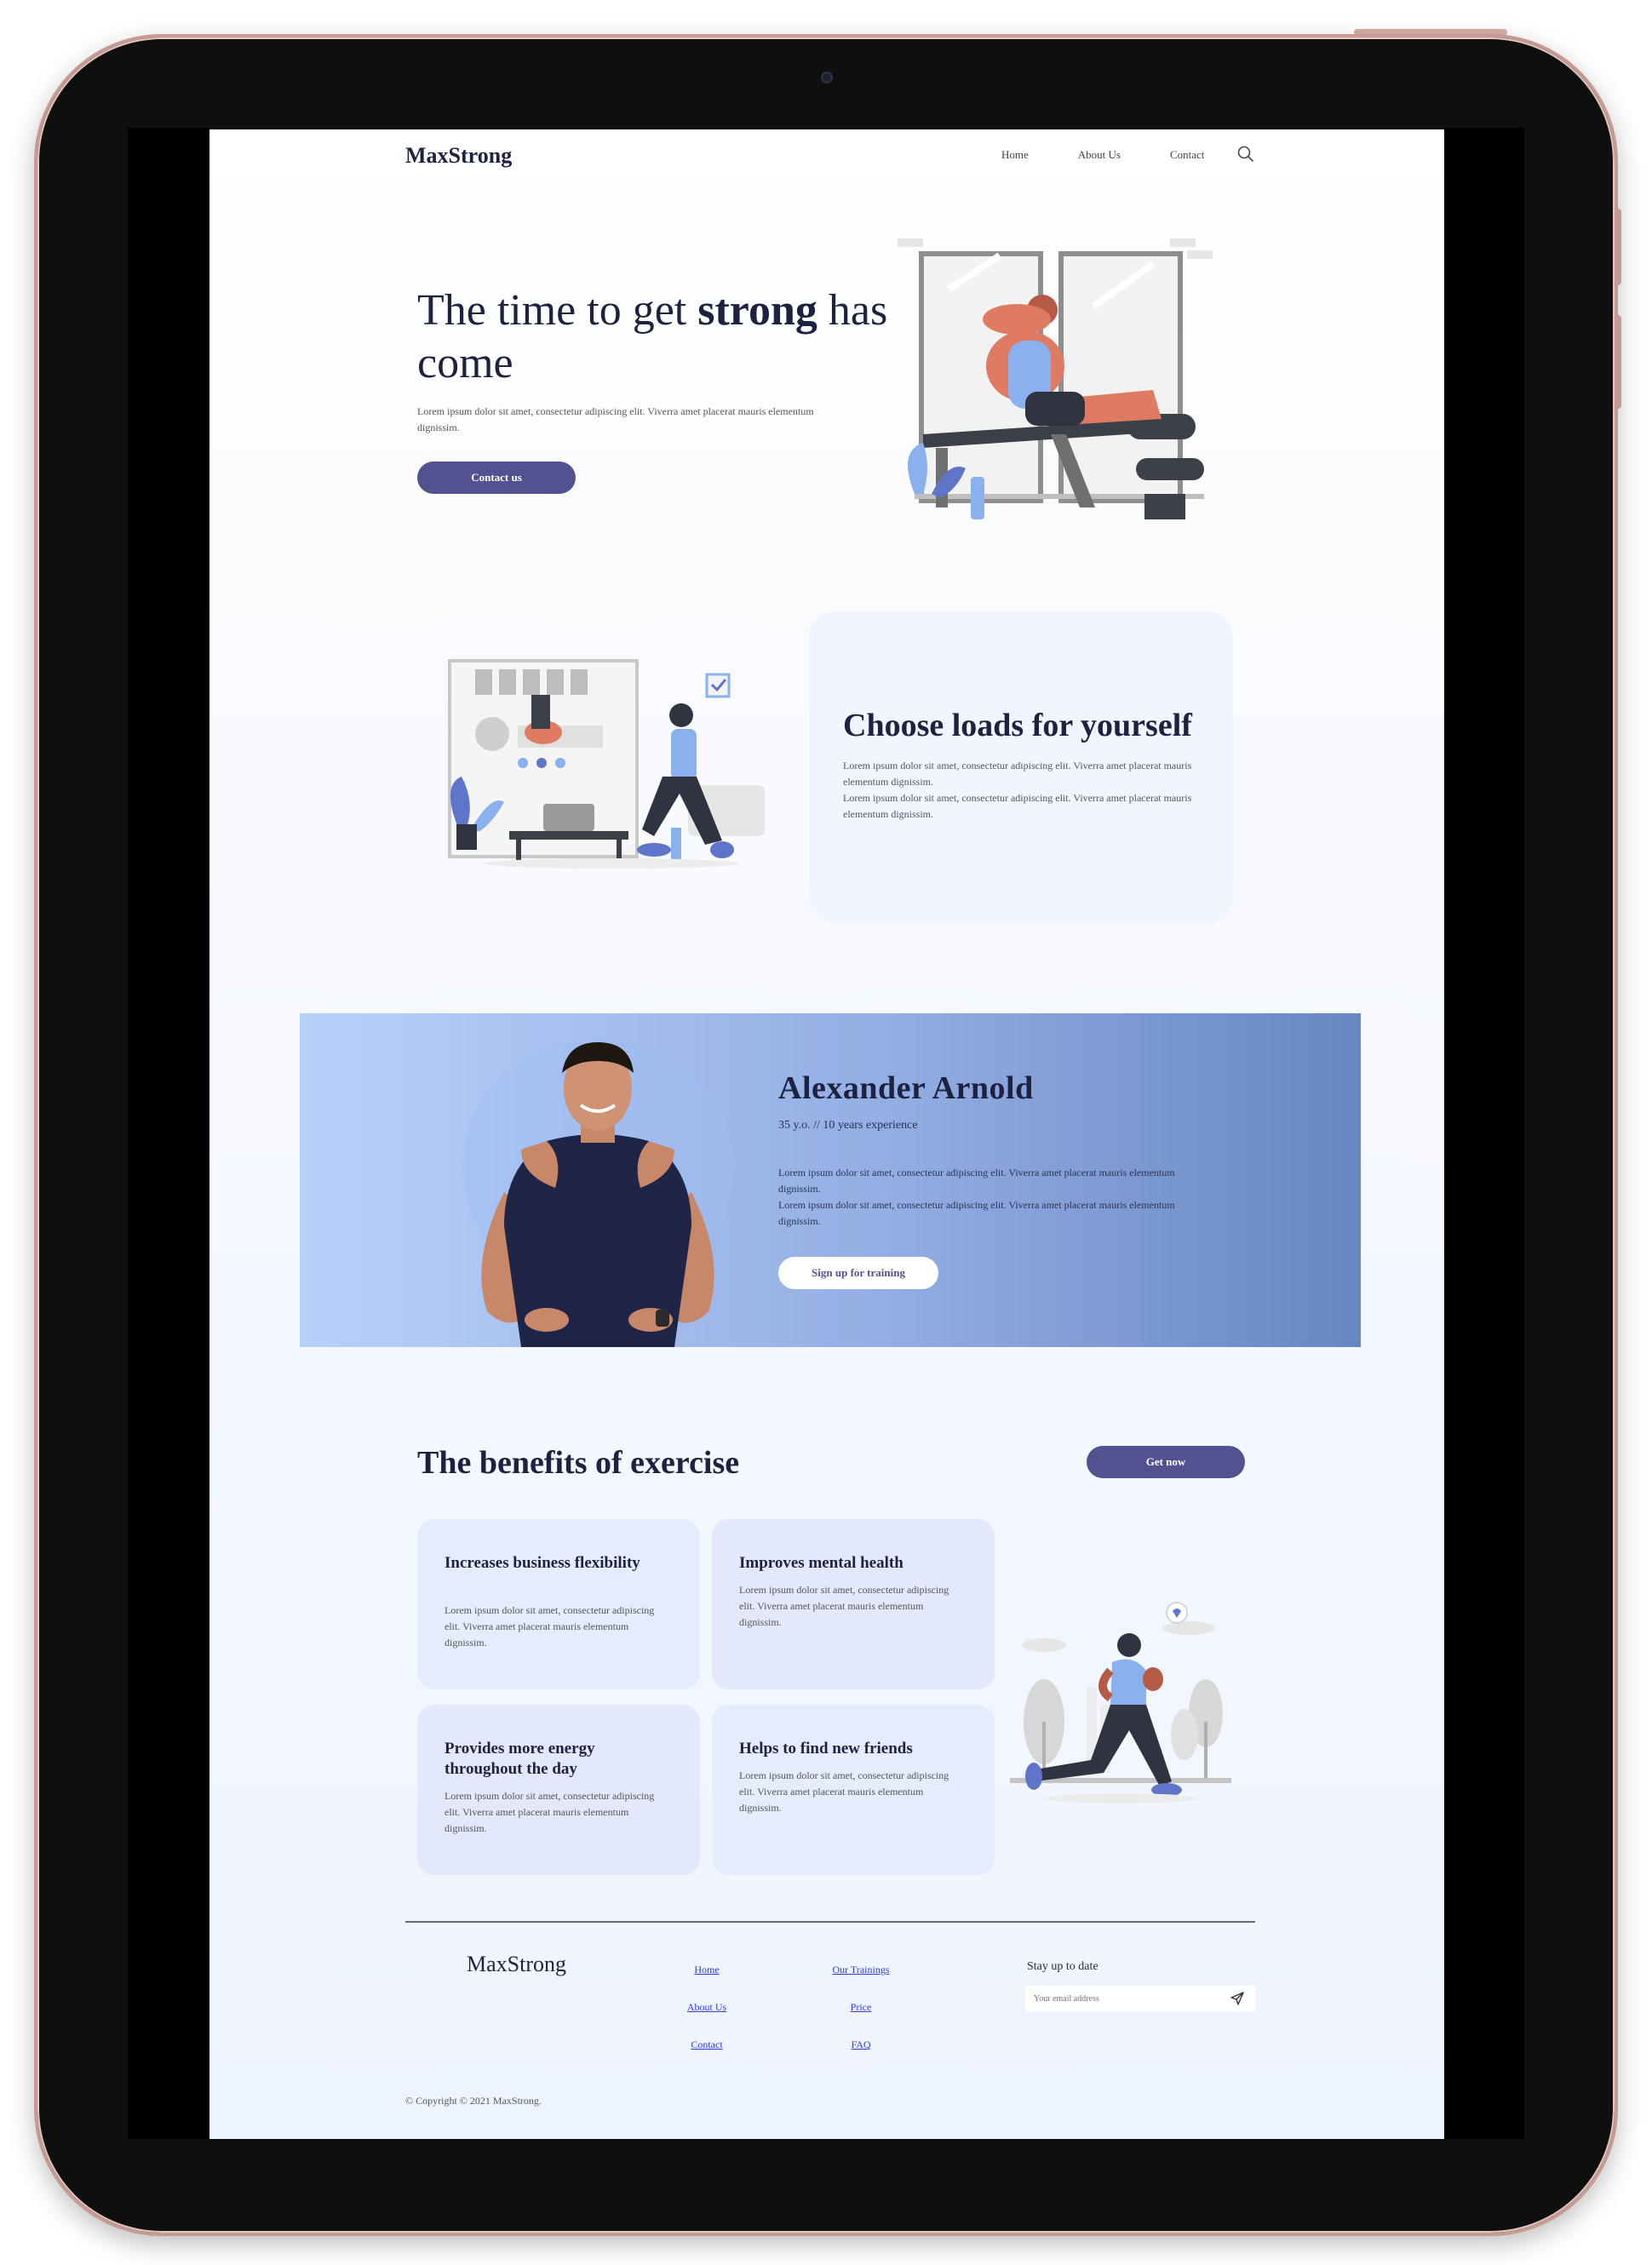 The height and width of the screenshot is (2265, 1652). What do you see at coordinates (1166, 1462) in the screenshot?
I see `get-now-button: Get now` at bounding box center [1166, 1462].